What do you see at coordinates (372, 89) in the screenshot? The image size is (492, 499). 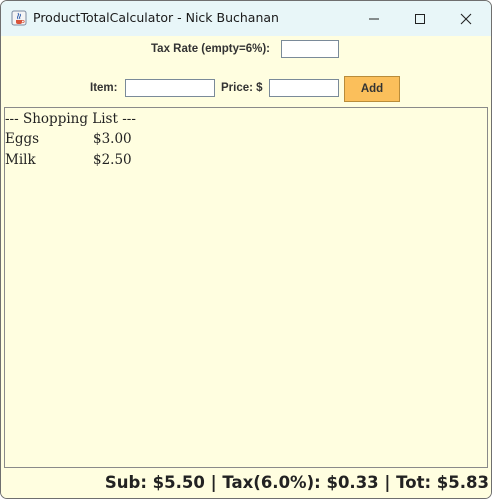 I see `add-button: Add` at bounding box center [372, 89].